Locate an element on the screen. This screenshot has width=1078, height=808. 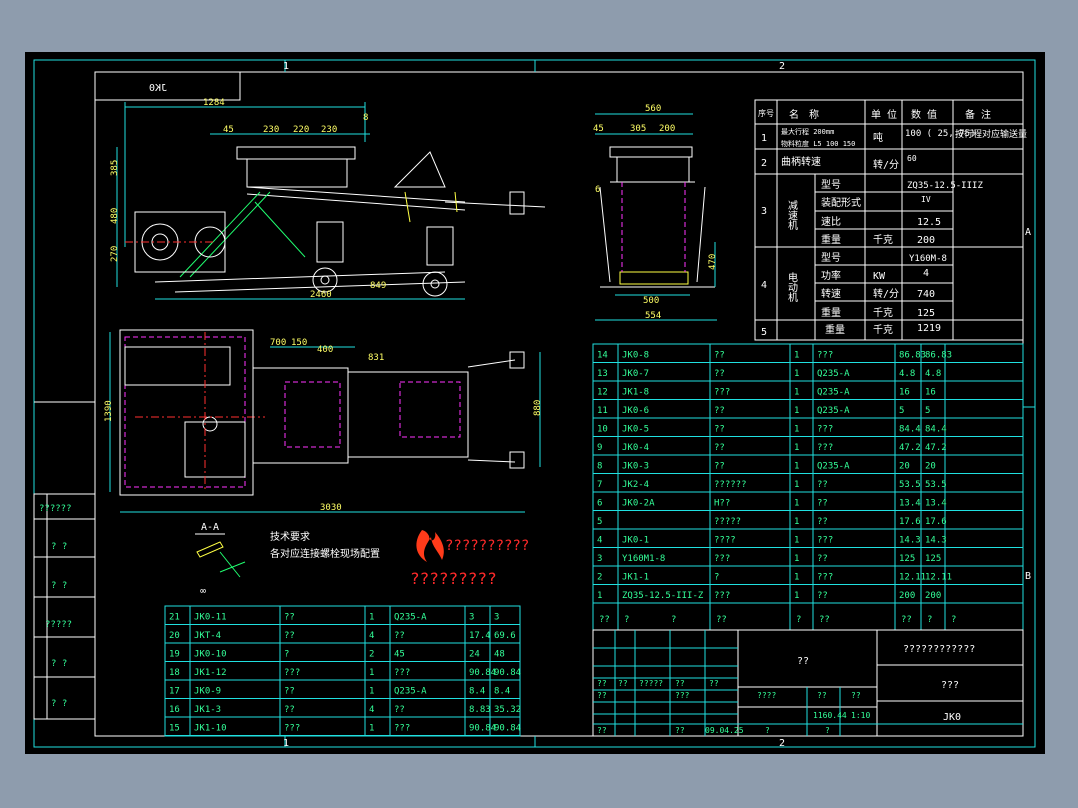
dim-2460: 2460 is located at coordinates (321, 295).